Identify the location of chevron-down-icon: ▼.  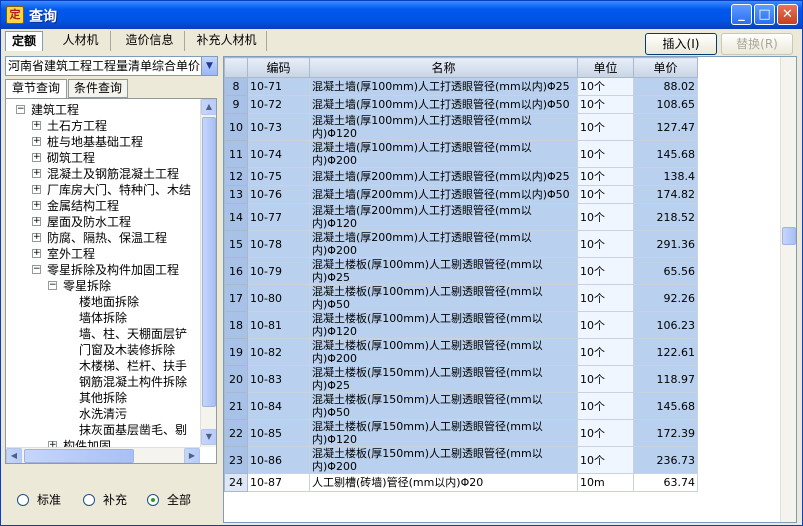
(209, 66).